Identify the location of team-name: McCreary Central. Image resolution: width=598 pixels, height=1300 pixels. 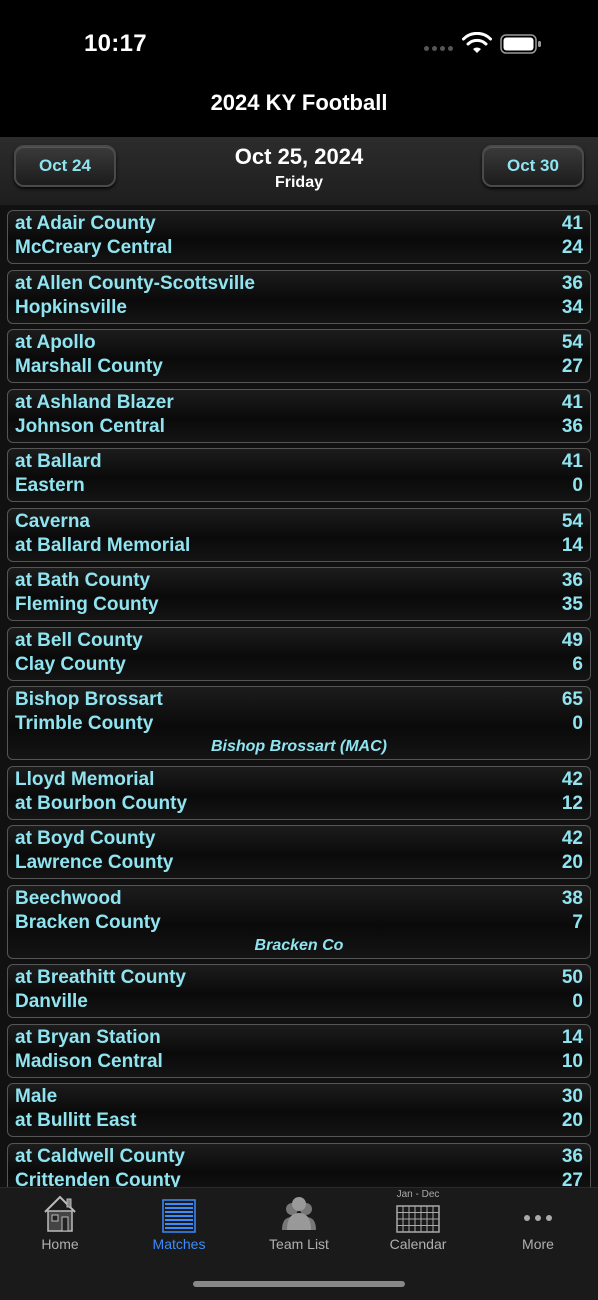
(94, 247).